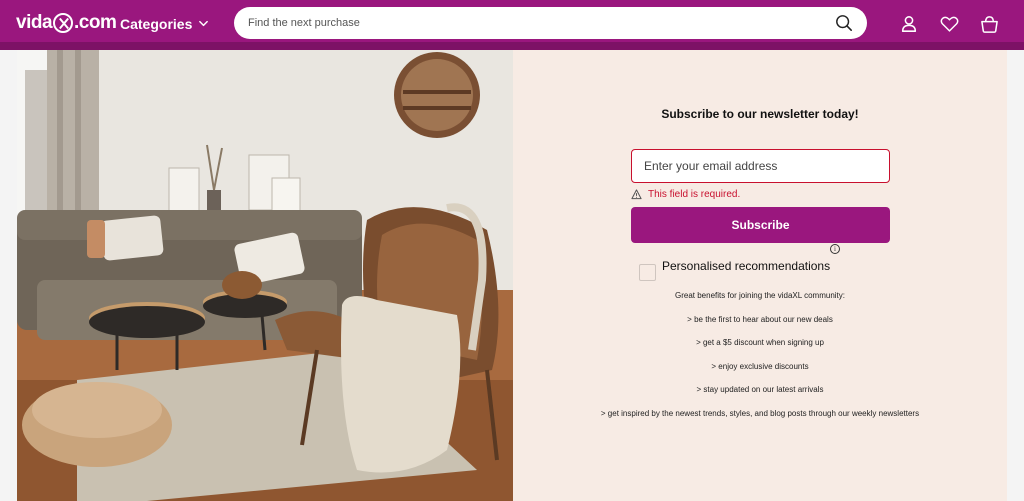 The width and height of the screenshot is (1024, 501). I want to click on personalised-recommendations-option: Personalised recommendations, so click(734, 265).